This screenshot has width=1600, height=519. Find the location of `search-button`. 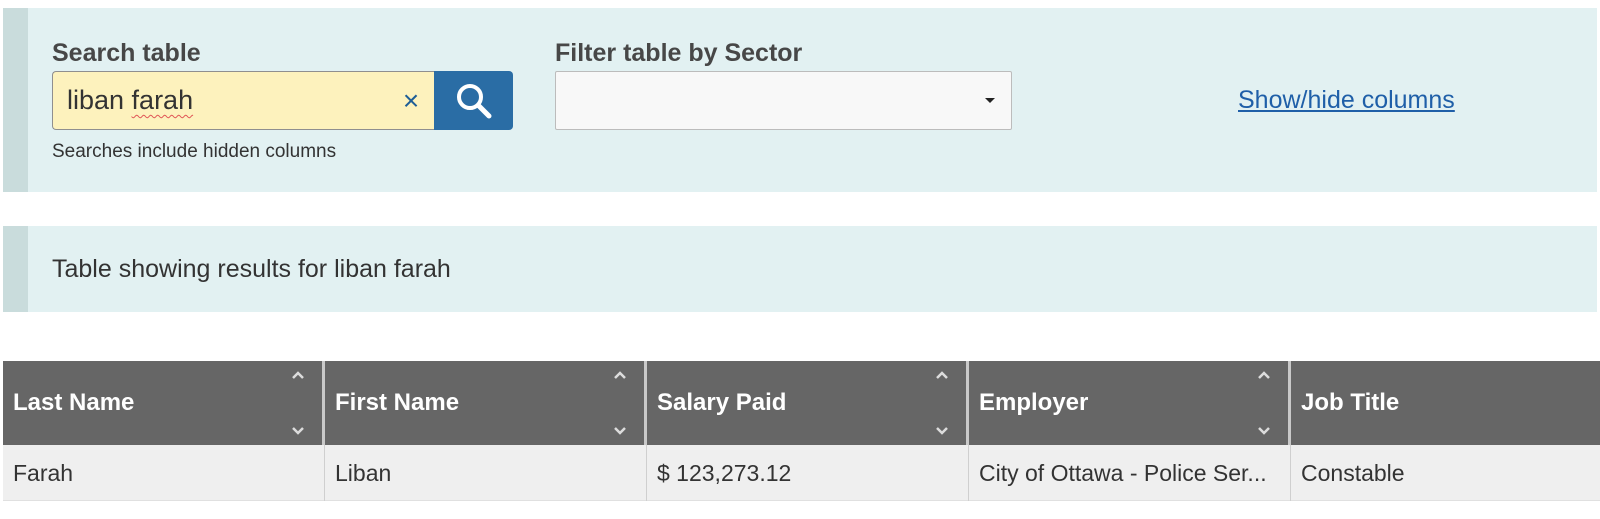

search-button is located at coordinates (473, 100).